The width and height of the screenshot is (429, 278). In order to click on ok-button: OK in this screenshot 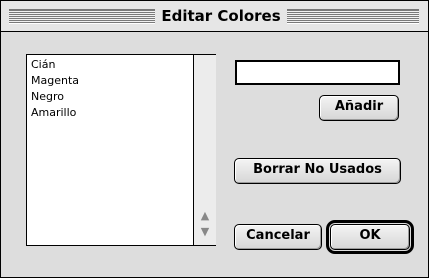, I will do `click(370, 237)`.